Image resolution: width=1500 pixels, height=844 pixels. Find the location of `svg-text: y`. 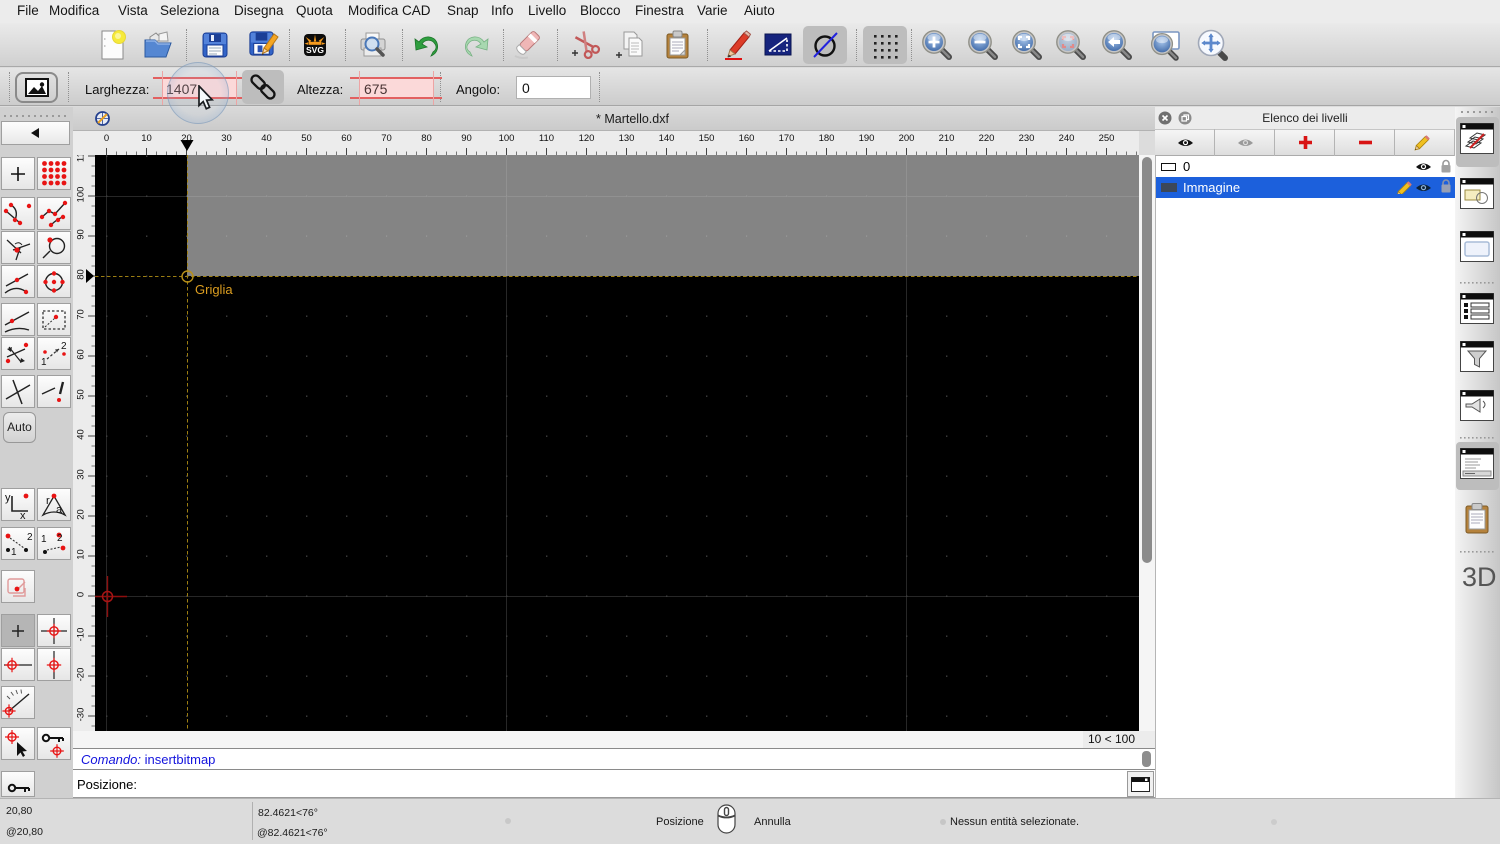

svg-text: y is located at coordinates (8, 498).